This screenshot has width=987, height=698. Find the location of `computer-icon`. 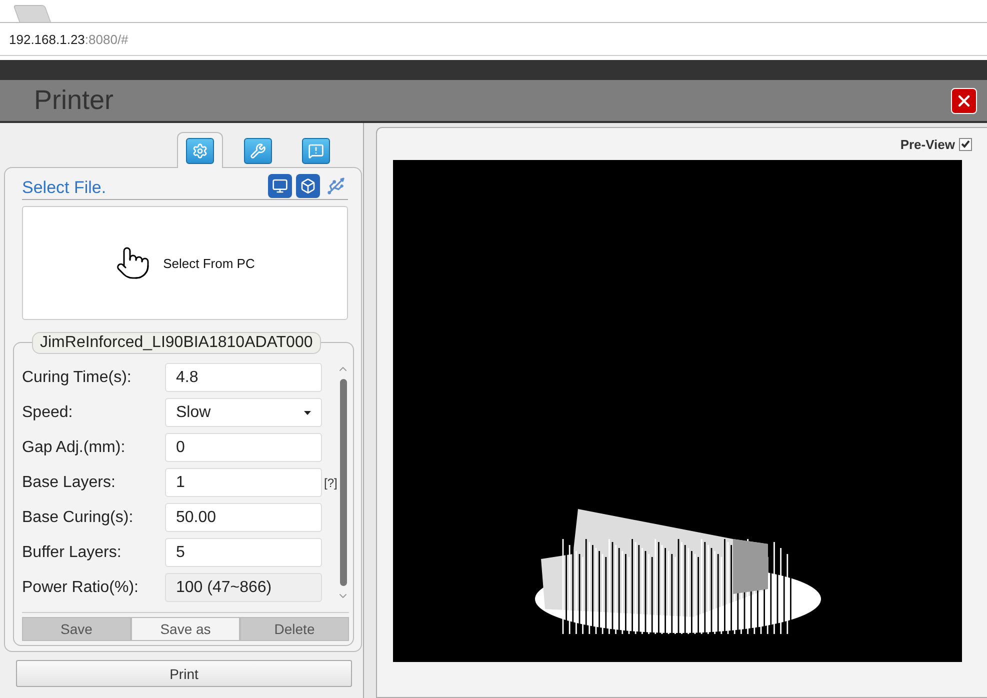

computer-icon is located at coordinates (280, 186).